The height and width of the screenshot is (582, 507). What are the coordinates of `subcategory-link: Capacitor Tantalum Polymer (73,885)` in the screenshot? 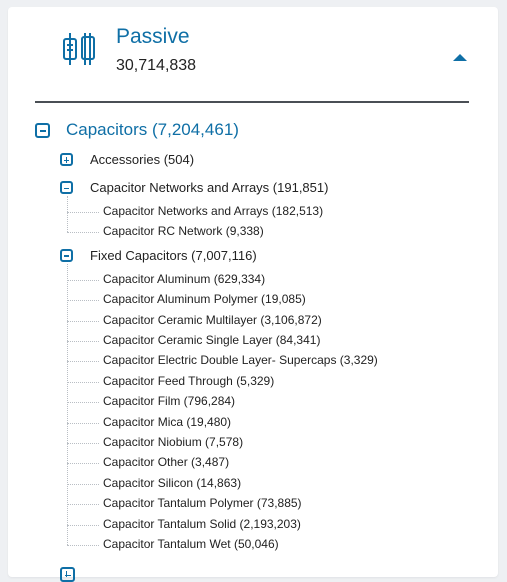 It's located at (202, 503).